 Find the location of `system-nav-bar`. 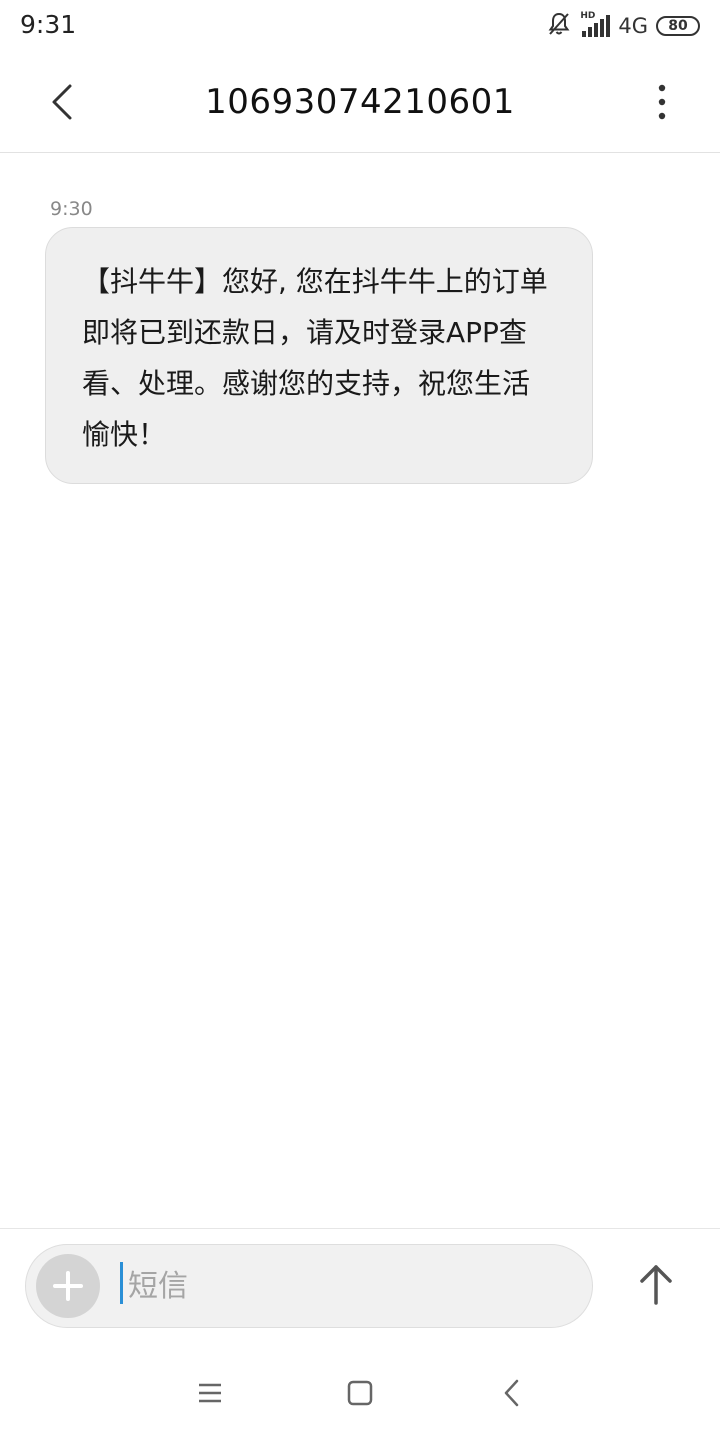

system-nav-bar is located at coordinates (360, 1392).